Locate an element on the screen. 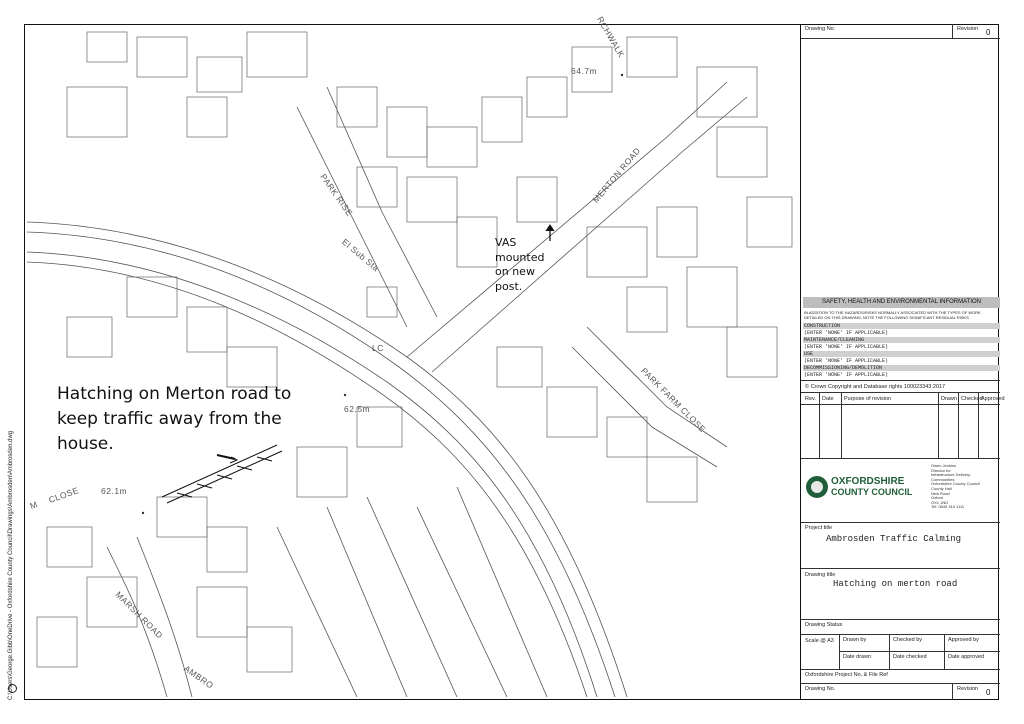  hatching-line-3: house. is located at coordinates (85, 444).